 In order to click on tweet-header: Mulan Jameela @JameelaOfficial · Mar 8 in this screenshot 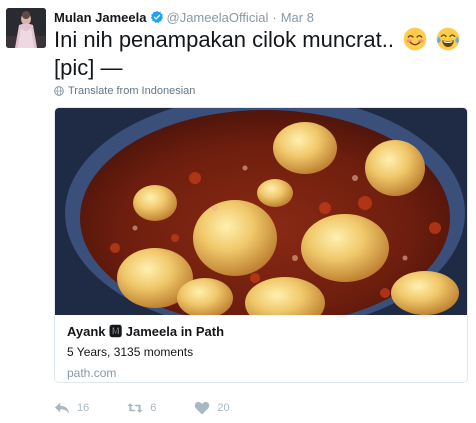, I will do `click(184, 17)`.